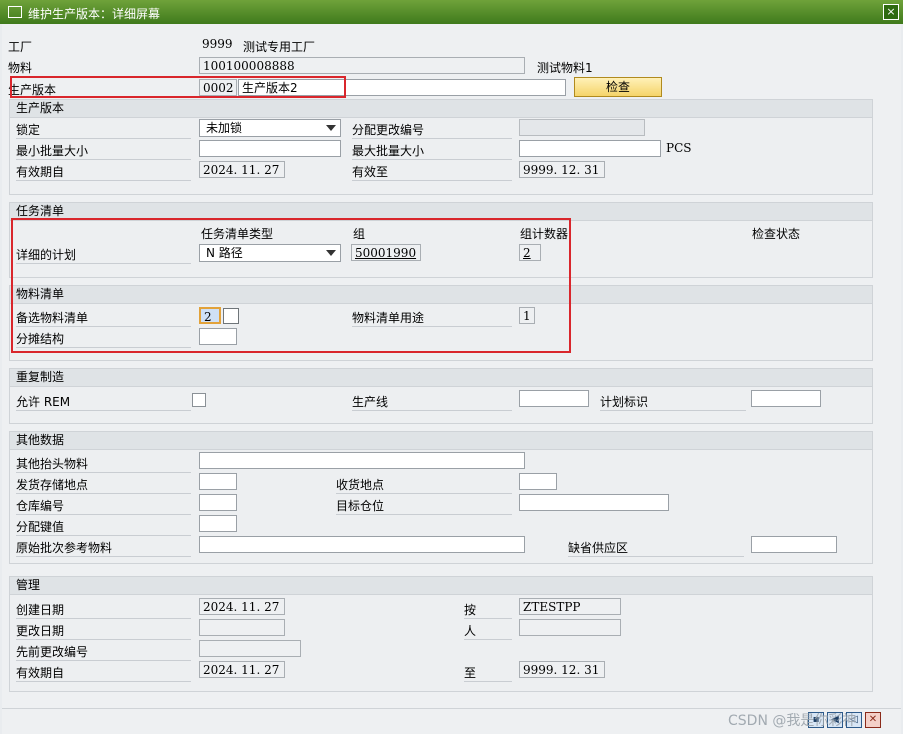  I want to click on receive-location-label: 收货地点, so click(424, 485).